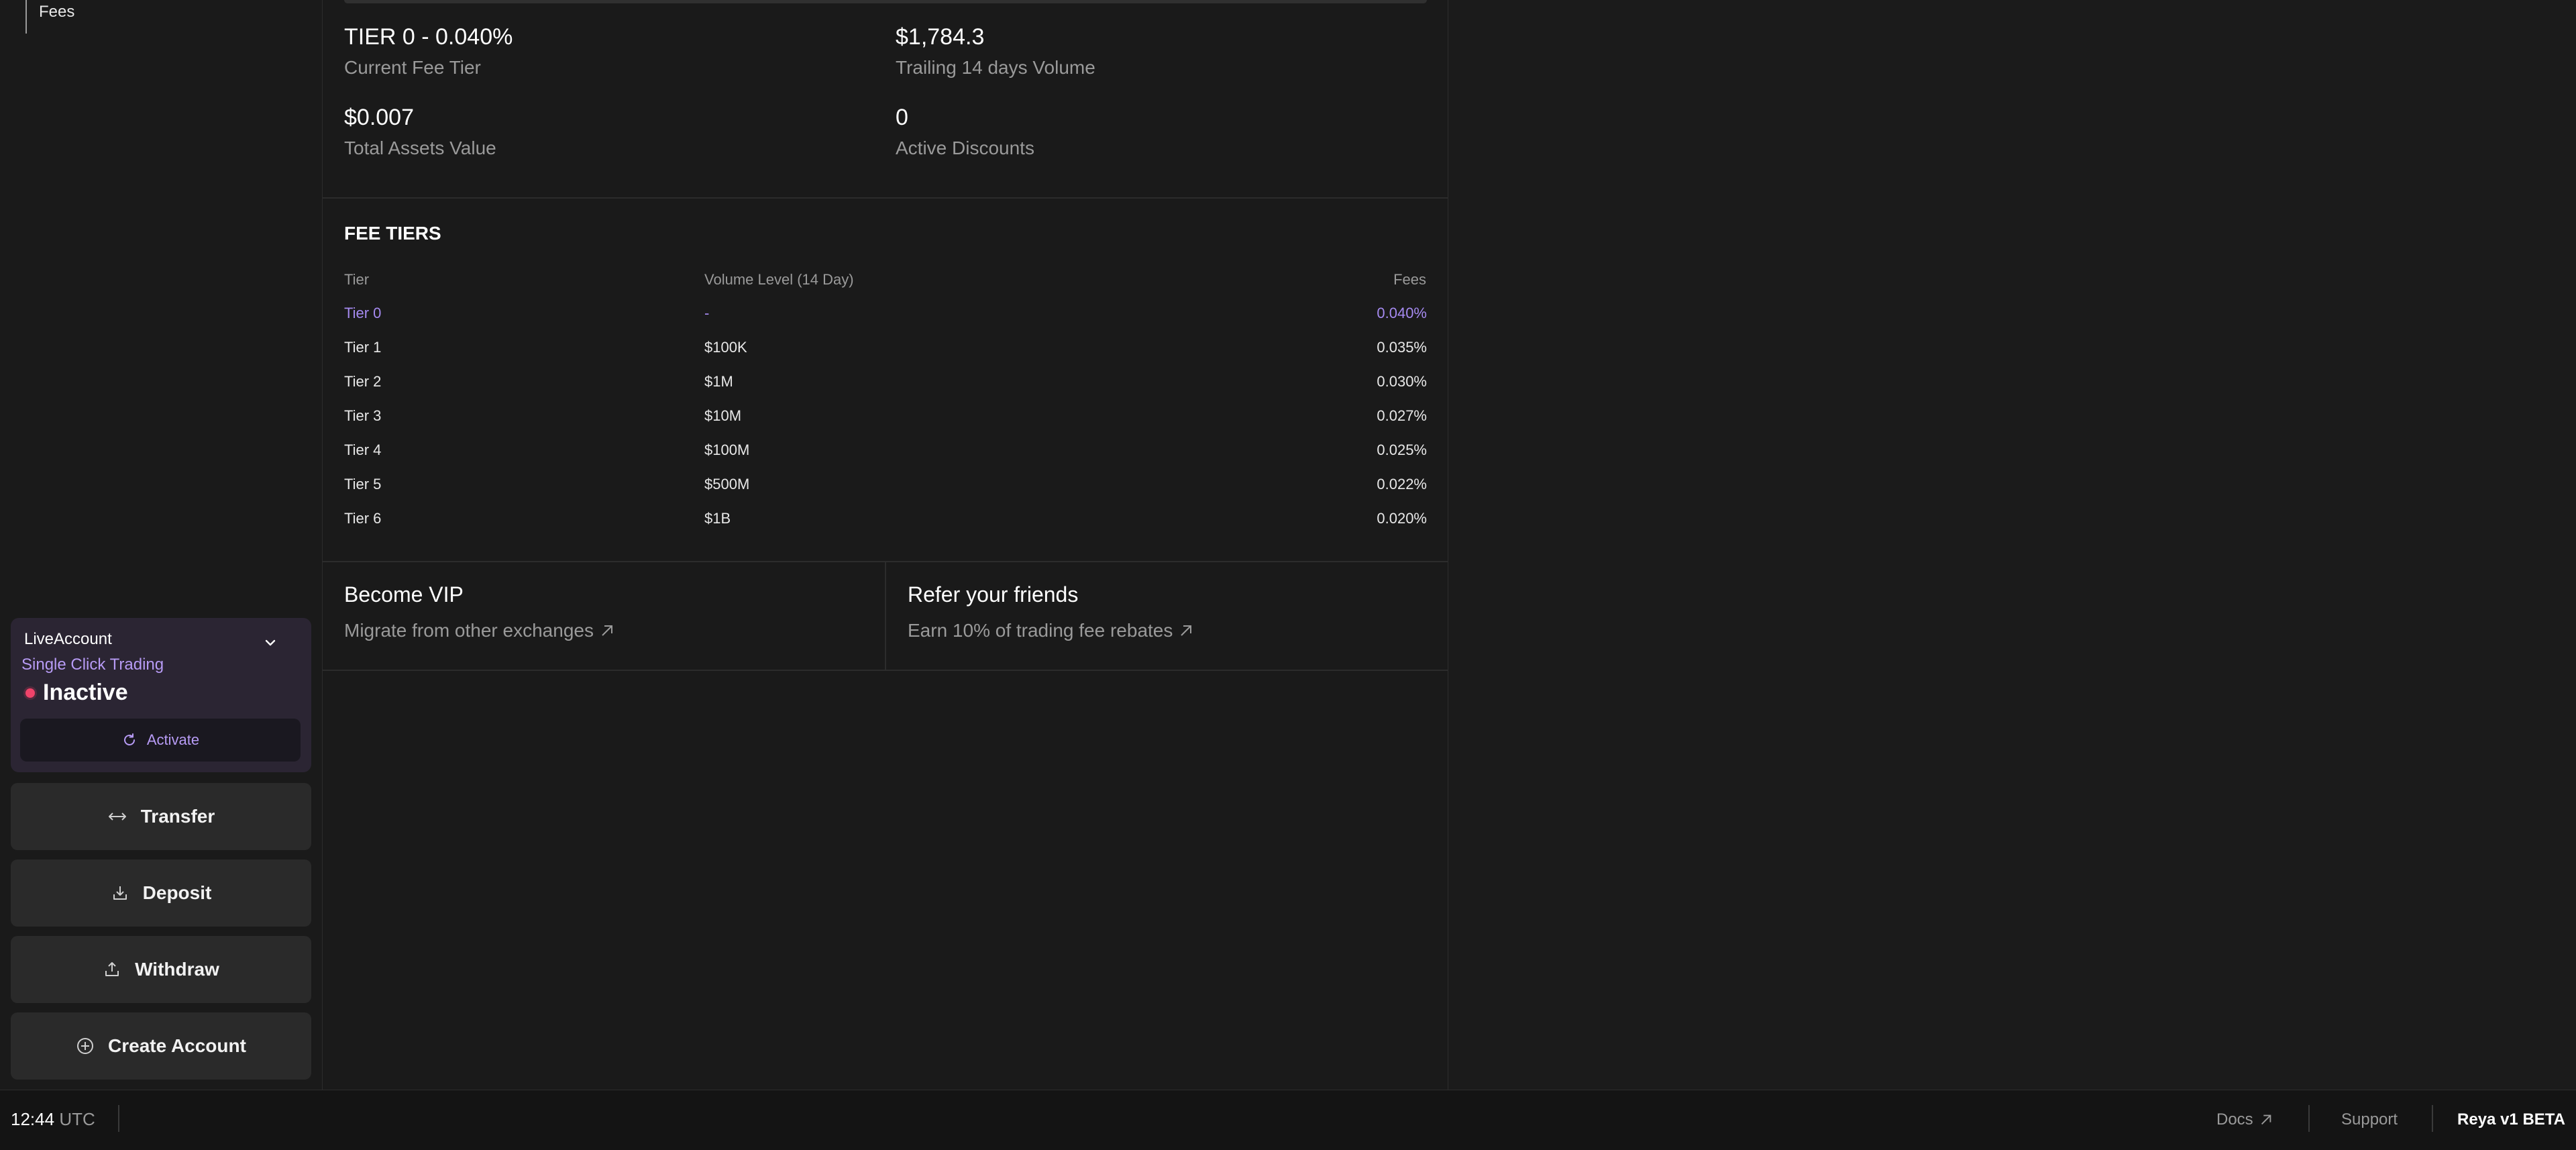  Describe the element at coordinates (428, 51) in the screenshot. I see `stat-fee-tier: TIER 0 - 0.040% Current Fee Tier` at that location.